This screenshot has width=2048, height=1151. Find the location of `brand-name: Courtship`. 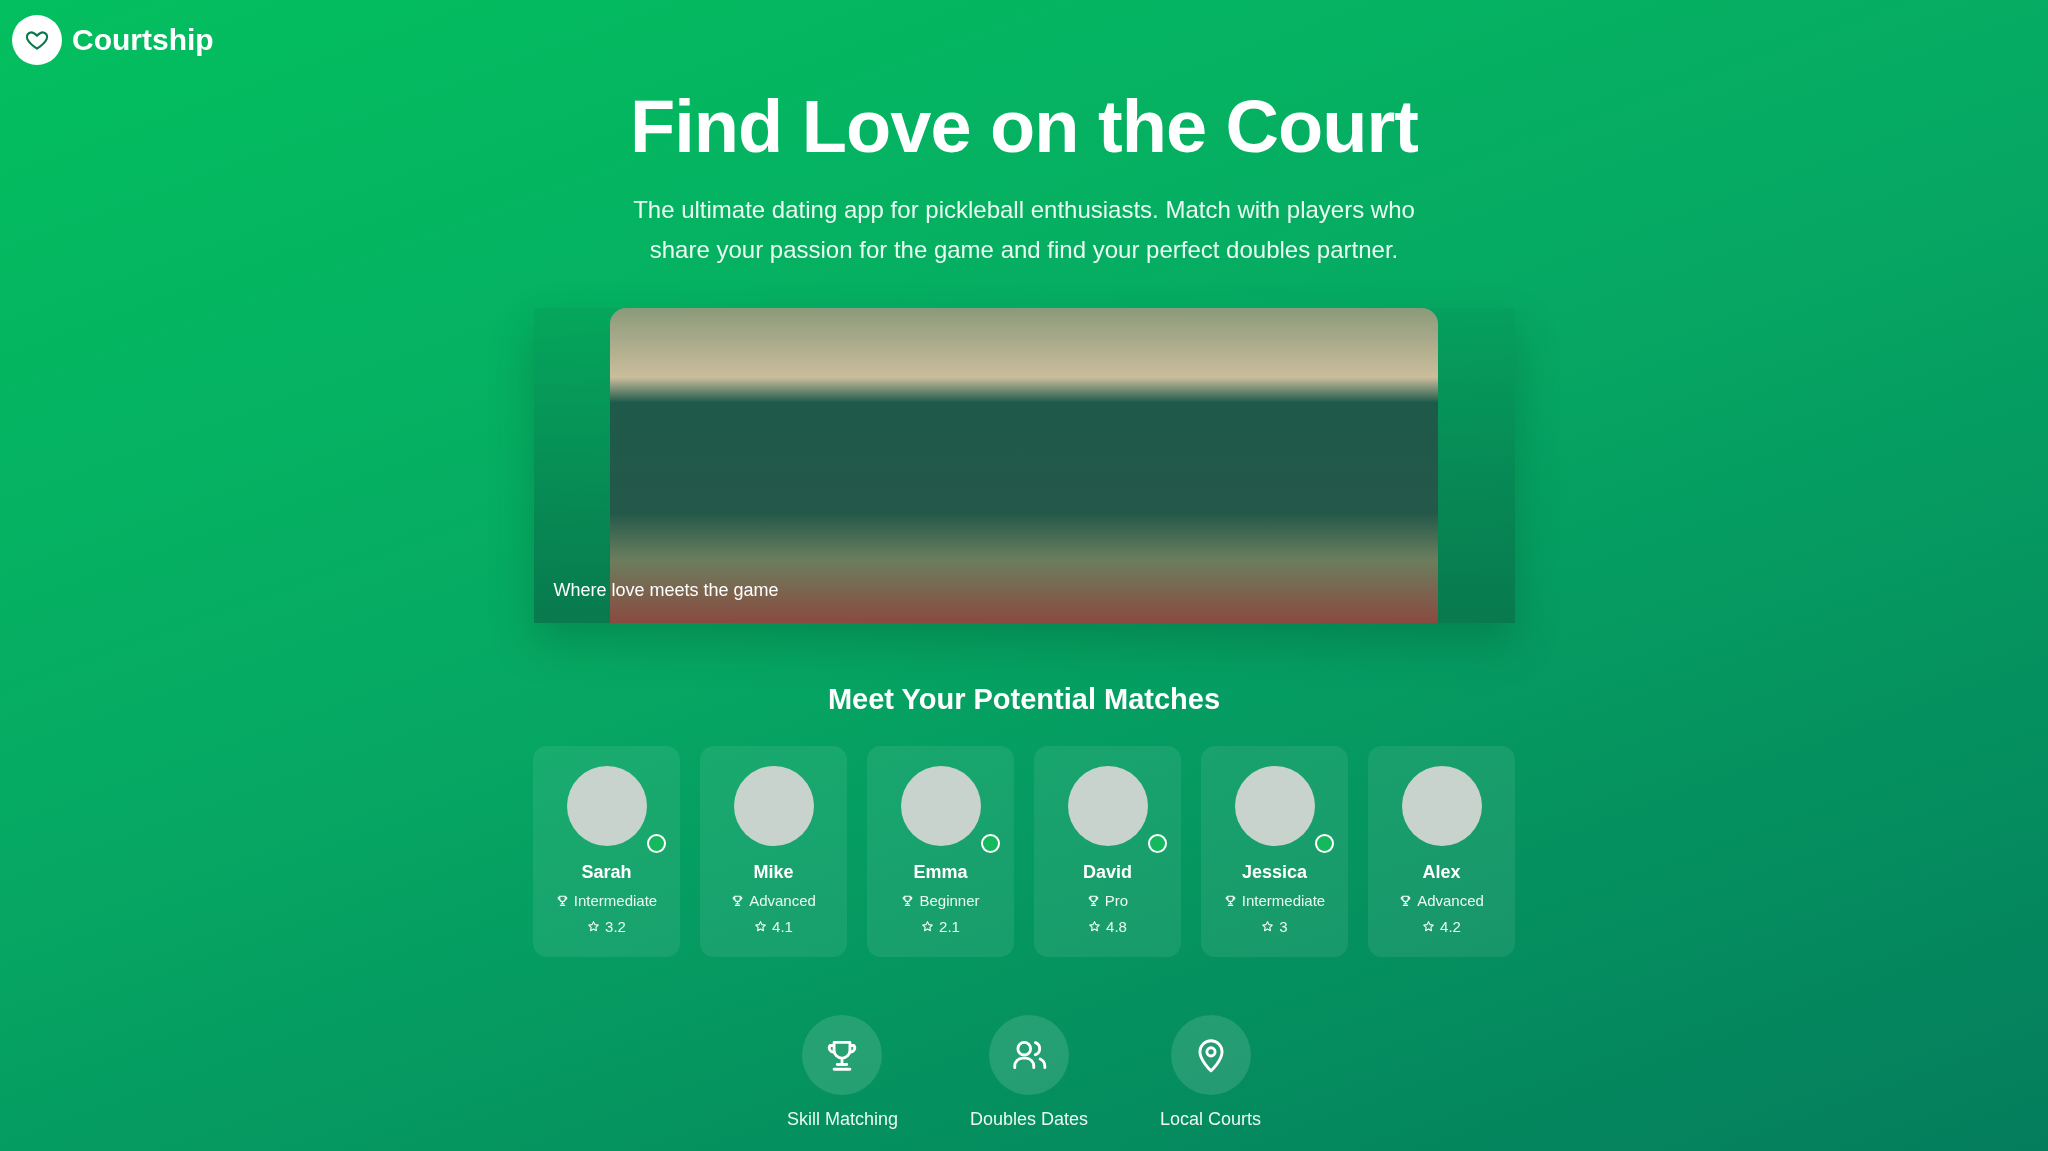

brand-name: Courtship is located at coordinates (143, 40).